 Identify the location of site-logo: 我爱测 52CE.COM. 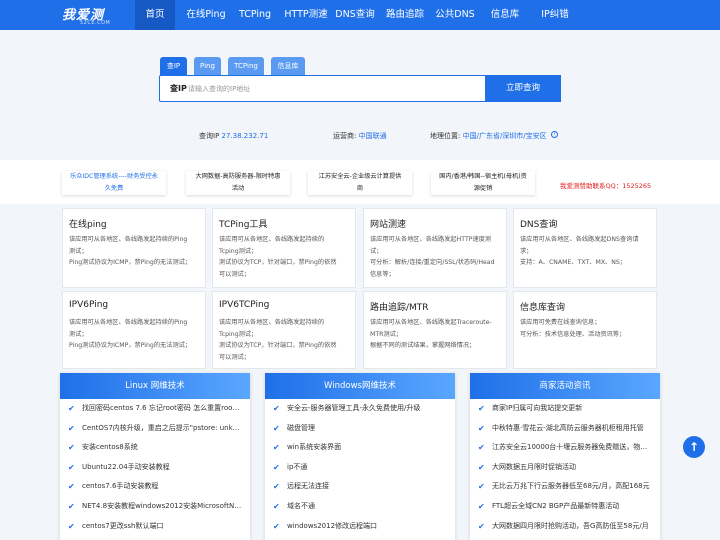
(92, 16).